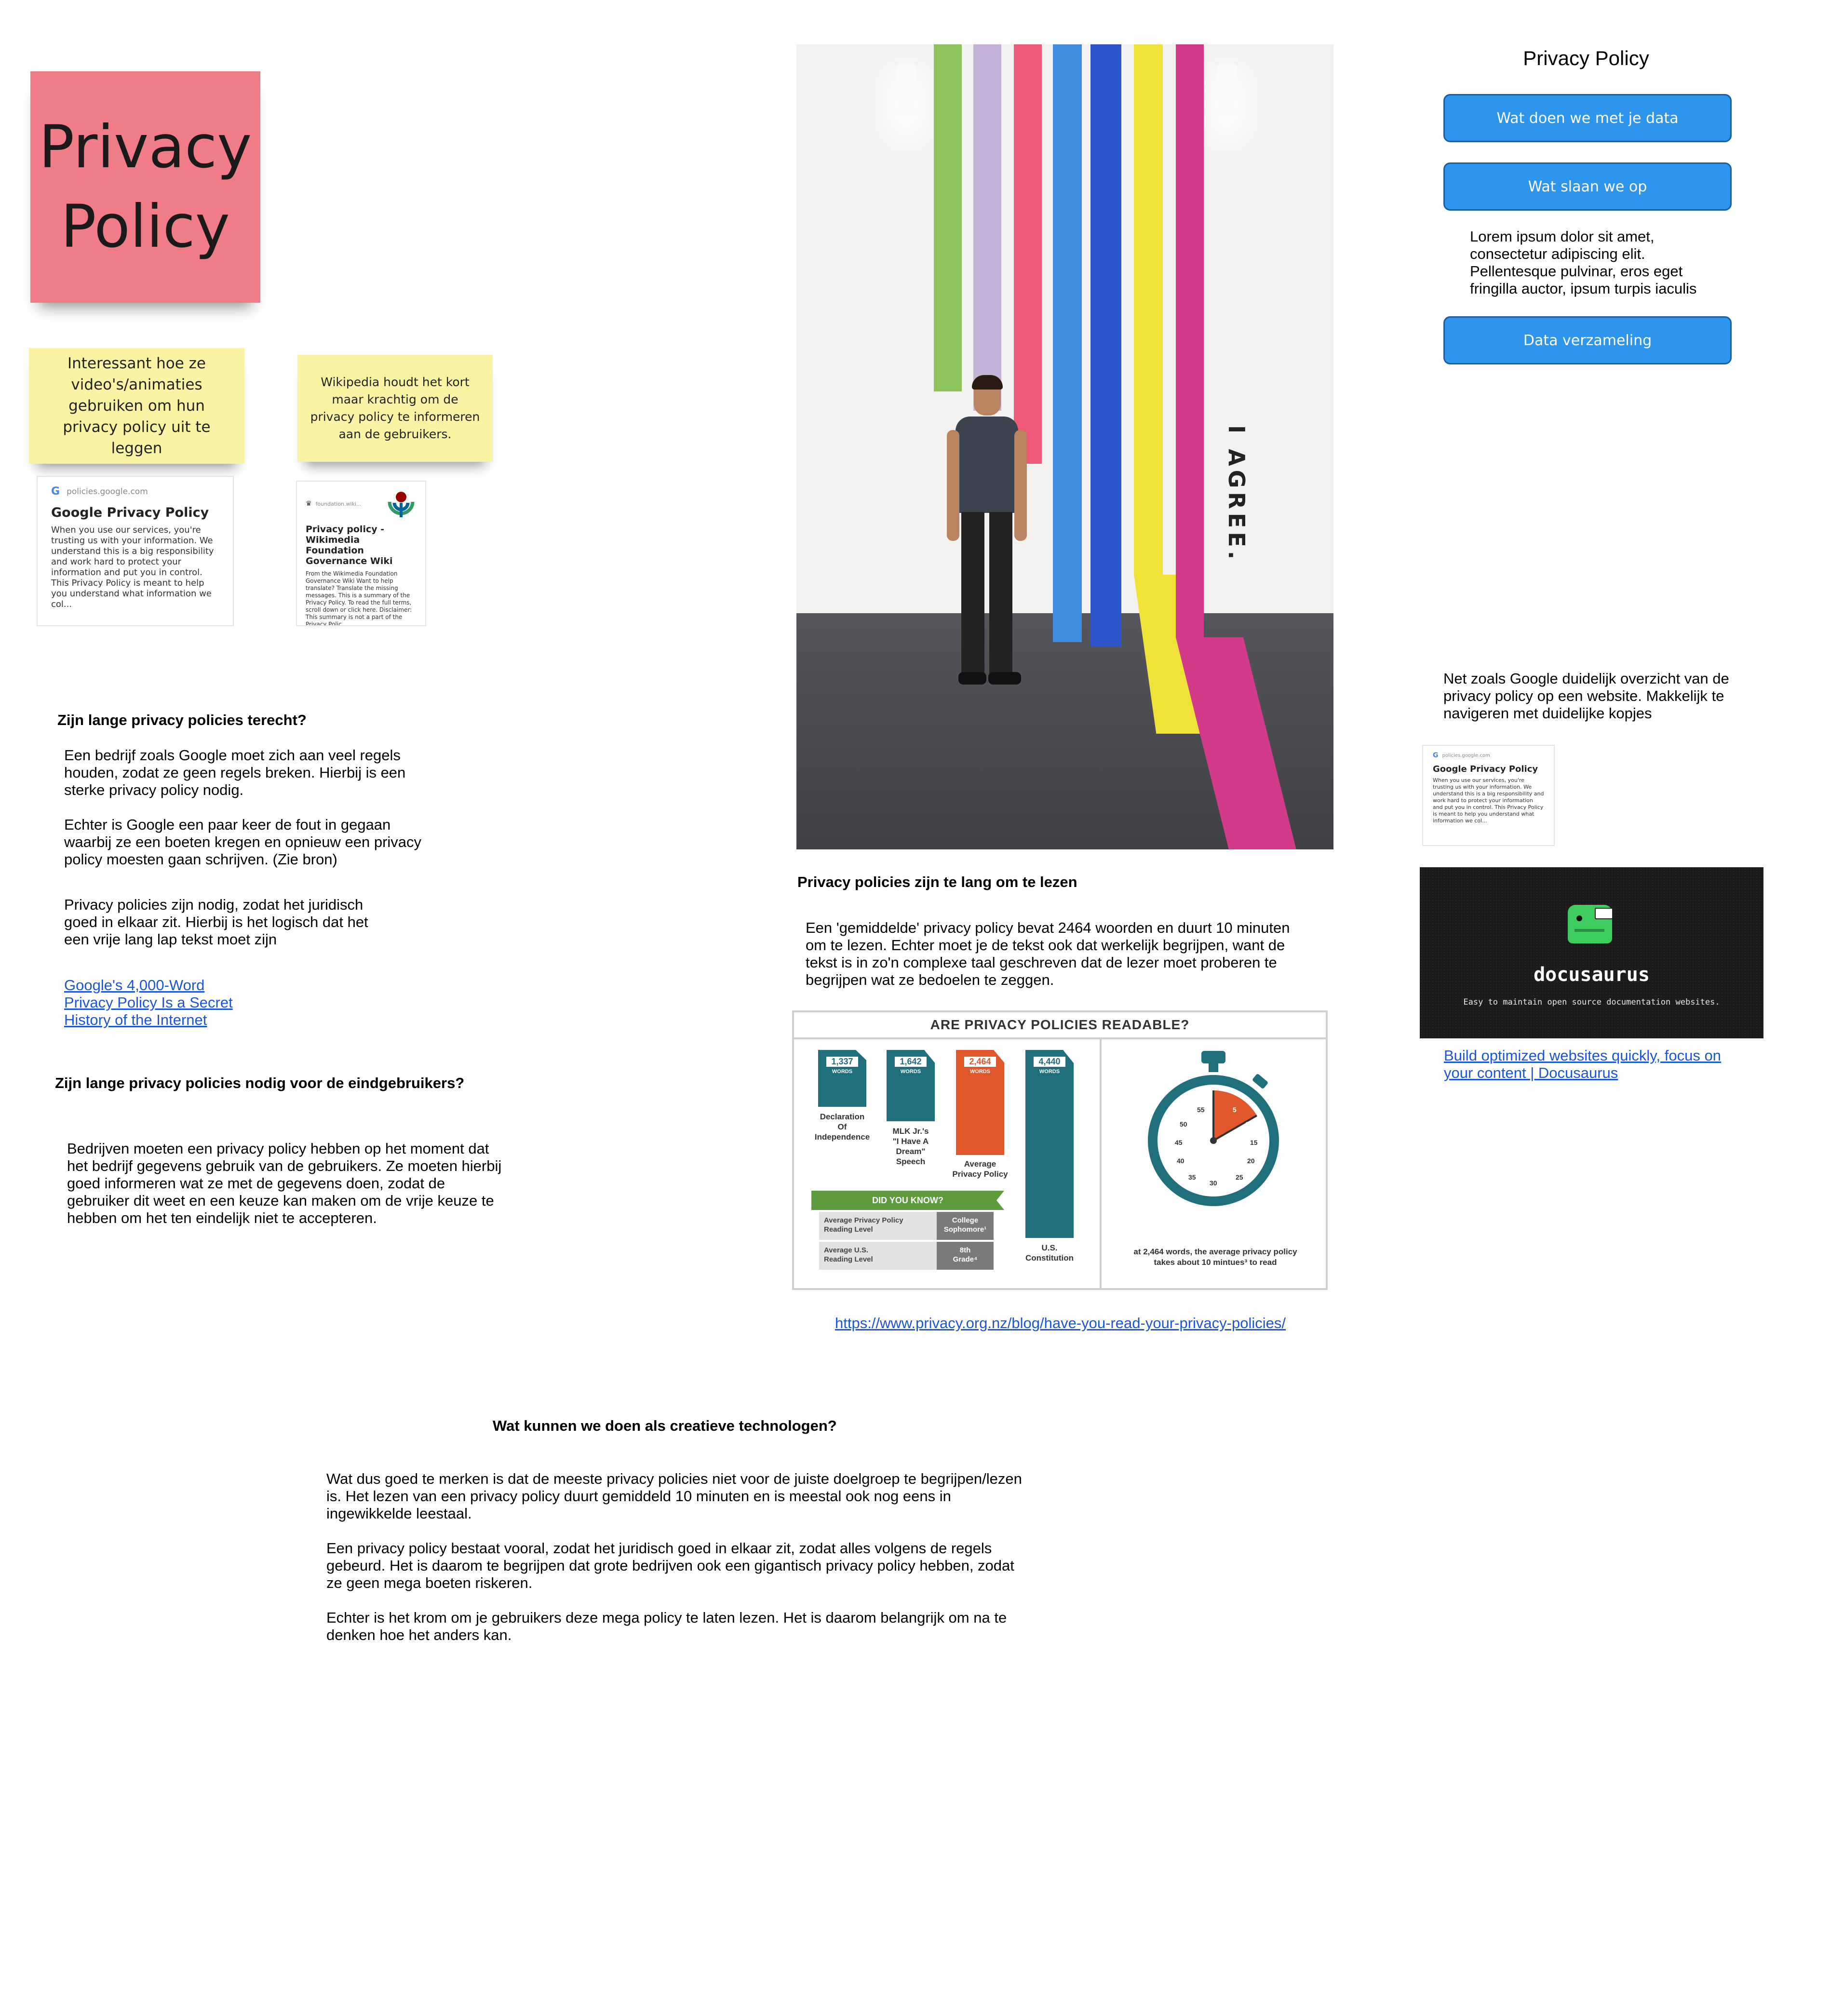  I want to click on reading-level-label: Average U.S. Reading Level, so click(878, 1256).